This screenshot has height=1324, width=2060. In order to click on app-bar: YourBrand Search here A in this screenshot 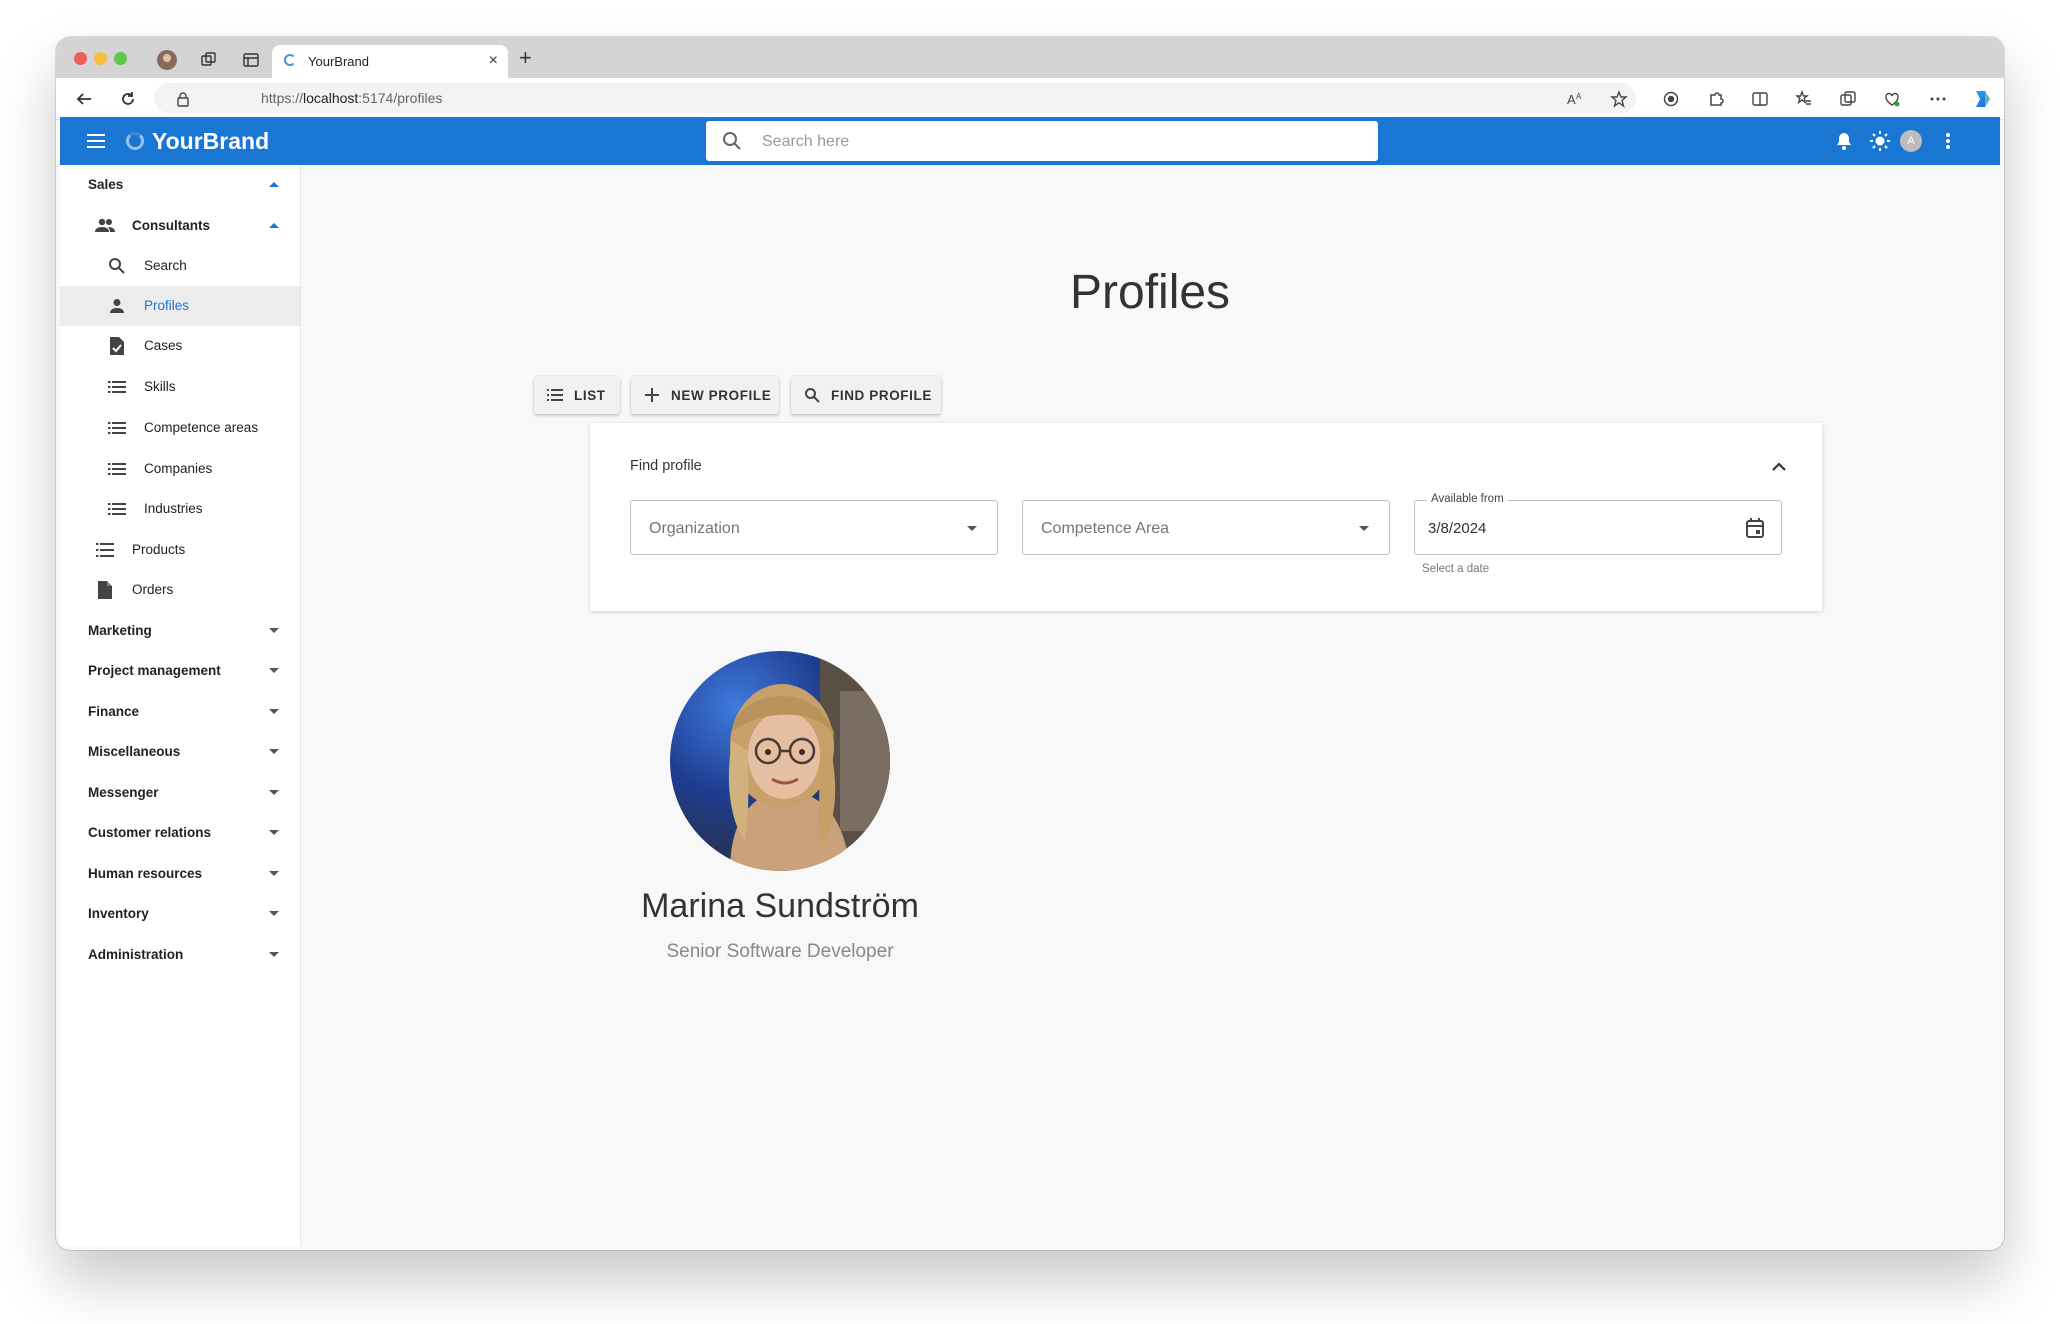, I will do `click(1030, 141)`.